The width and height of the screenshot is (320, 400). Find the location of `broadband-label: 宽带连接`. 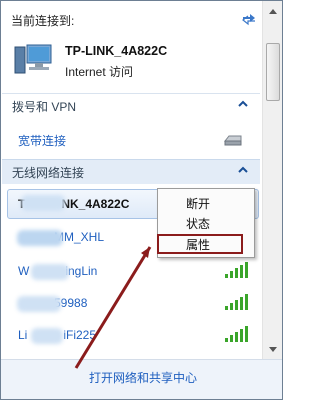

broadband-label: 宽带连接 is located at coordinates (42, 141).